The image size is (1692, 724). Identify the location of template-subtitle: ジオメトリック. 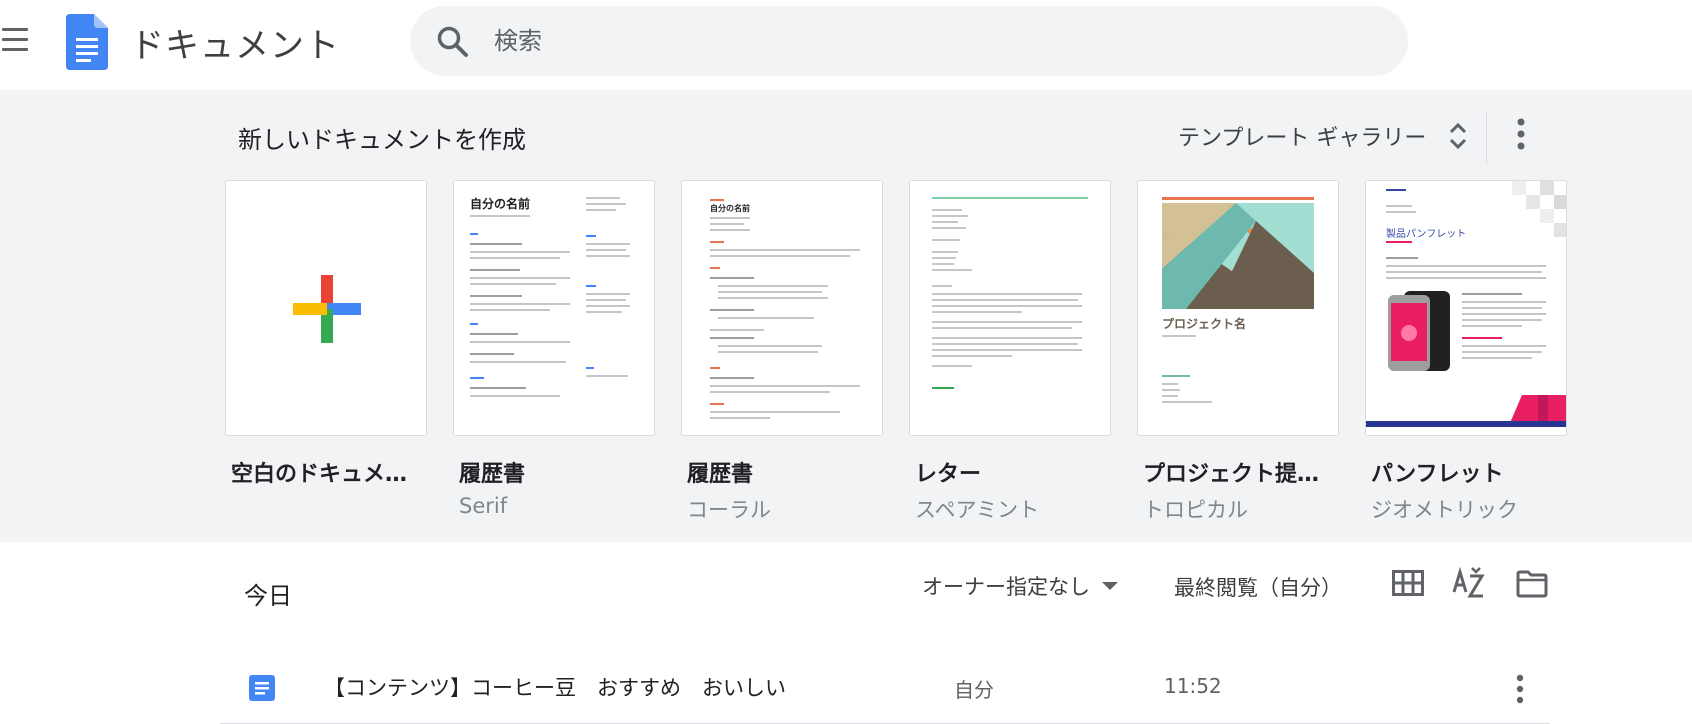
(1444, 510).